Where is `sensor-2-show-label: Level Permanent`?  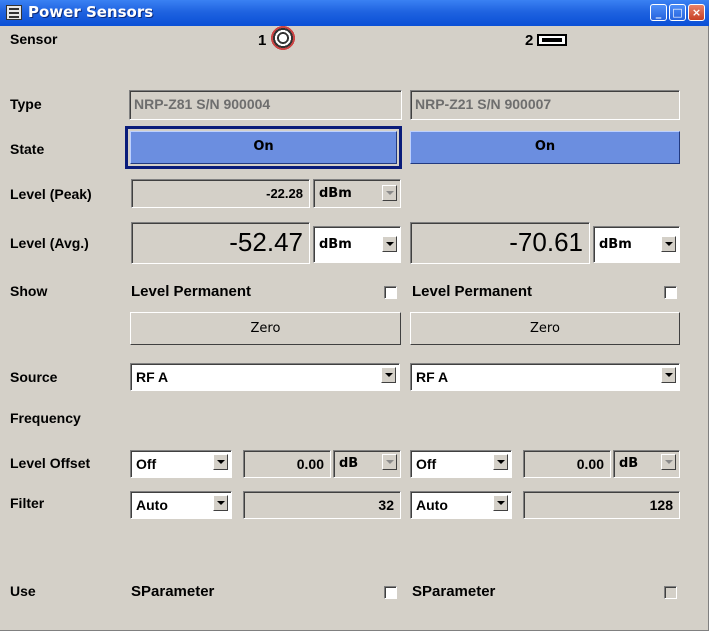
sensor-2-show-label: Level Permanent is located at coordinates (472, 291).